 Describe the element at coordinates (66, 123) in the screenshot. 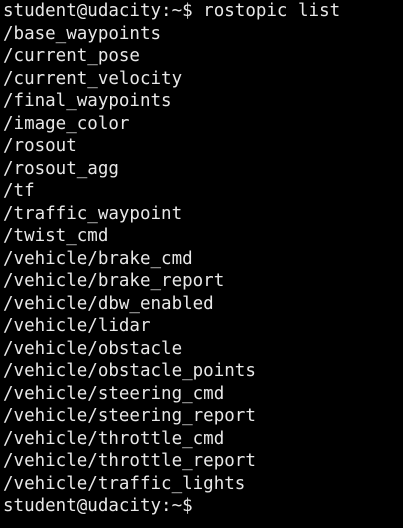

I see `topic-line: /image_color` at that location.